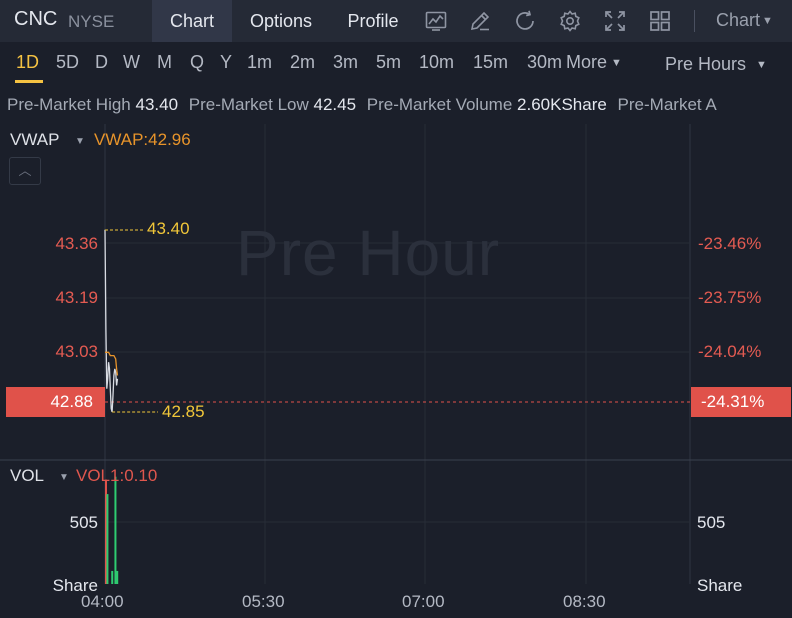  What do you see at coordinates (248, 104) in the screenshot?
I see `premarket-low-label: Pre-Market Low` at bounding box center [248, 104].